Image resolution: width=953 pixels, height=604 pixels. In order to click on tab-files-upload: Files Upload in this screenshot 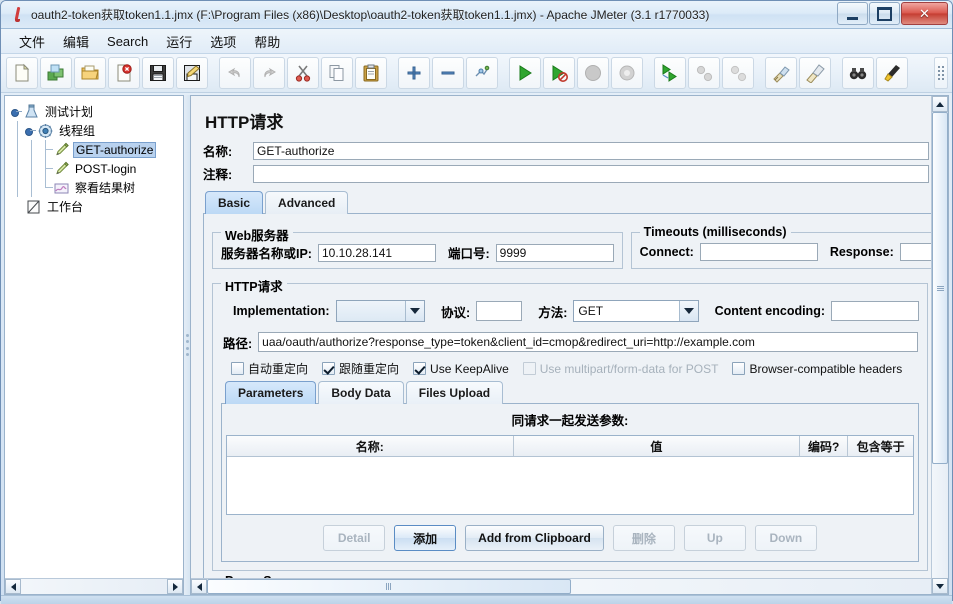, I will do `click(454, 392)`.